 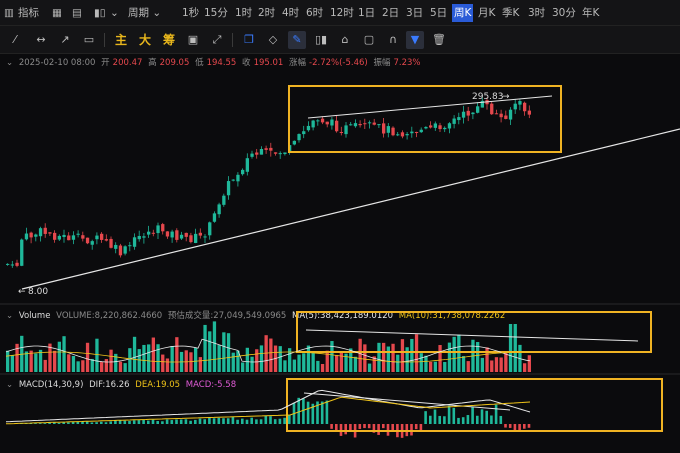 What do you see at coordinates (77, 13) in the screenshot?
I see `layout-icon: ▤` at bounding box center [77, 13].